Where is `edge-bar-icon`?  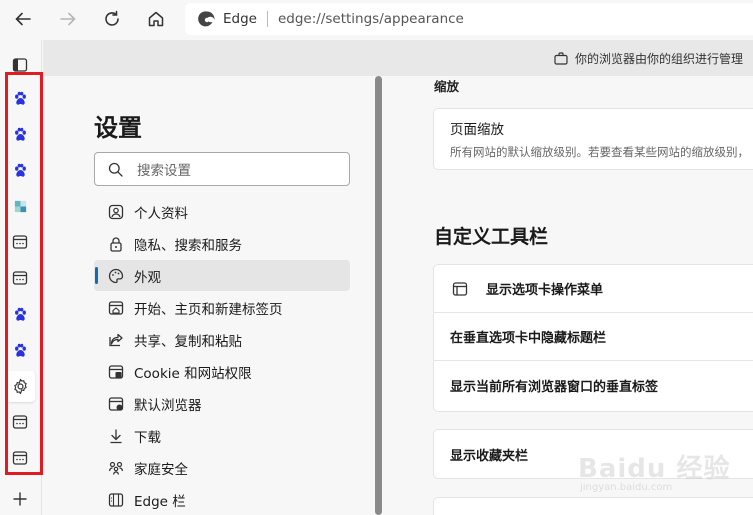
edge-bar-icon is located at coordinates (116, 500).